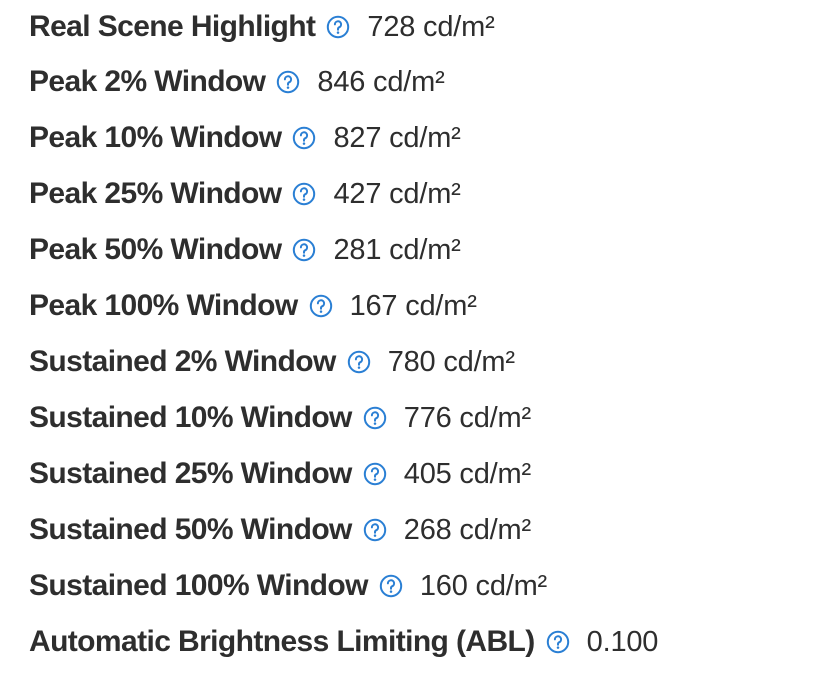  I want to click on spec-value: 268 cd/m², so click(467, 529).